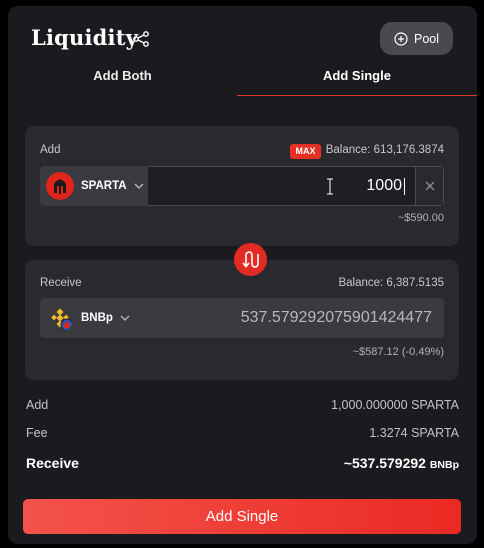  What do you see at coordinates (37, 405) in the screenshot?
I see `summary-add-label: Add` at bounding box center [37, 405].